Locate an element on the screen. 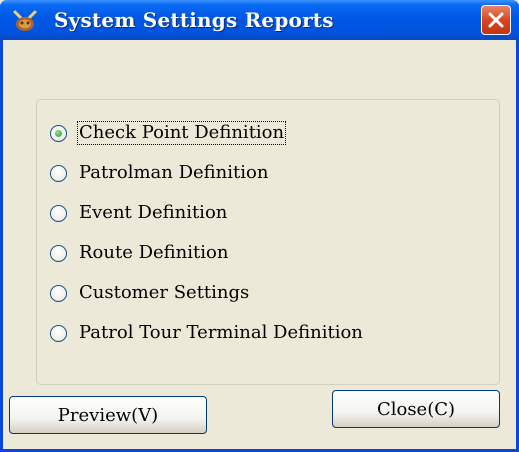 The height and width of the screenshot is (452, 519). window-title: System Settings Reports is located at coordinates (194, 20).